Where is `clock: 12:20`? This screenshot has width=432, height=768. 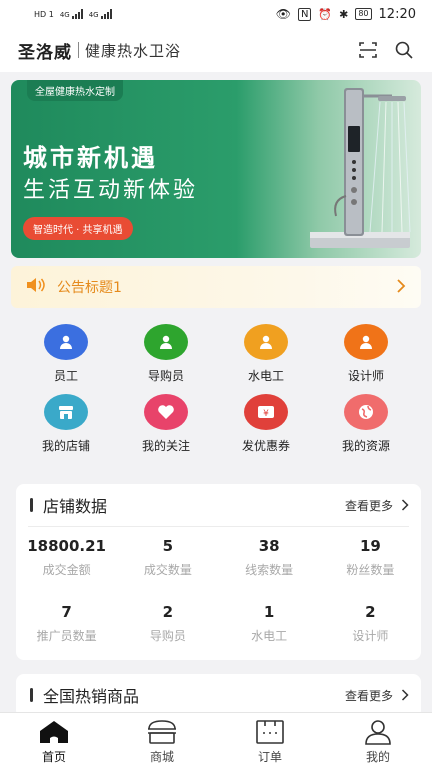 clock: 12:20 is located at coordinates (397, 14).